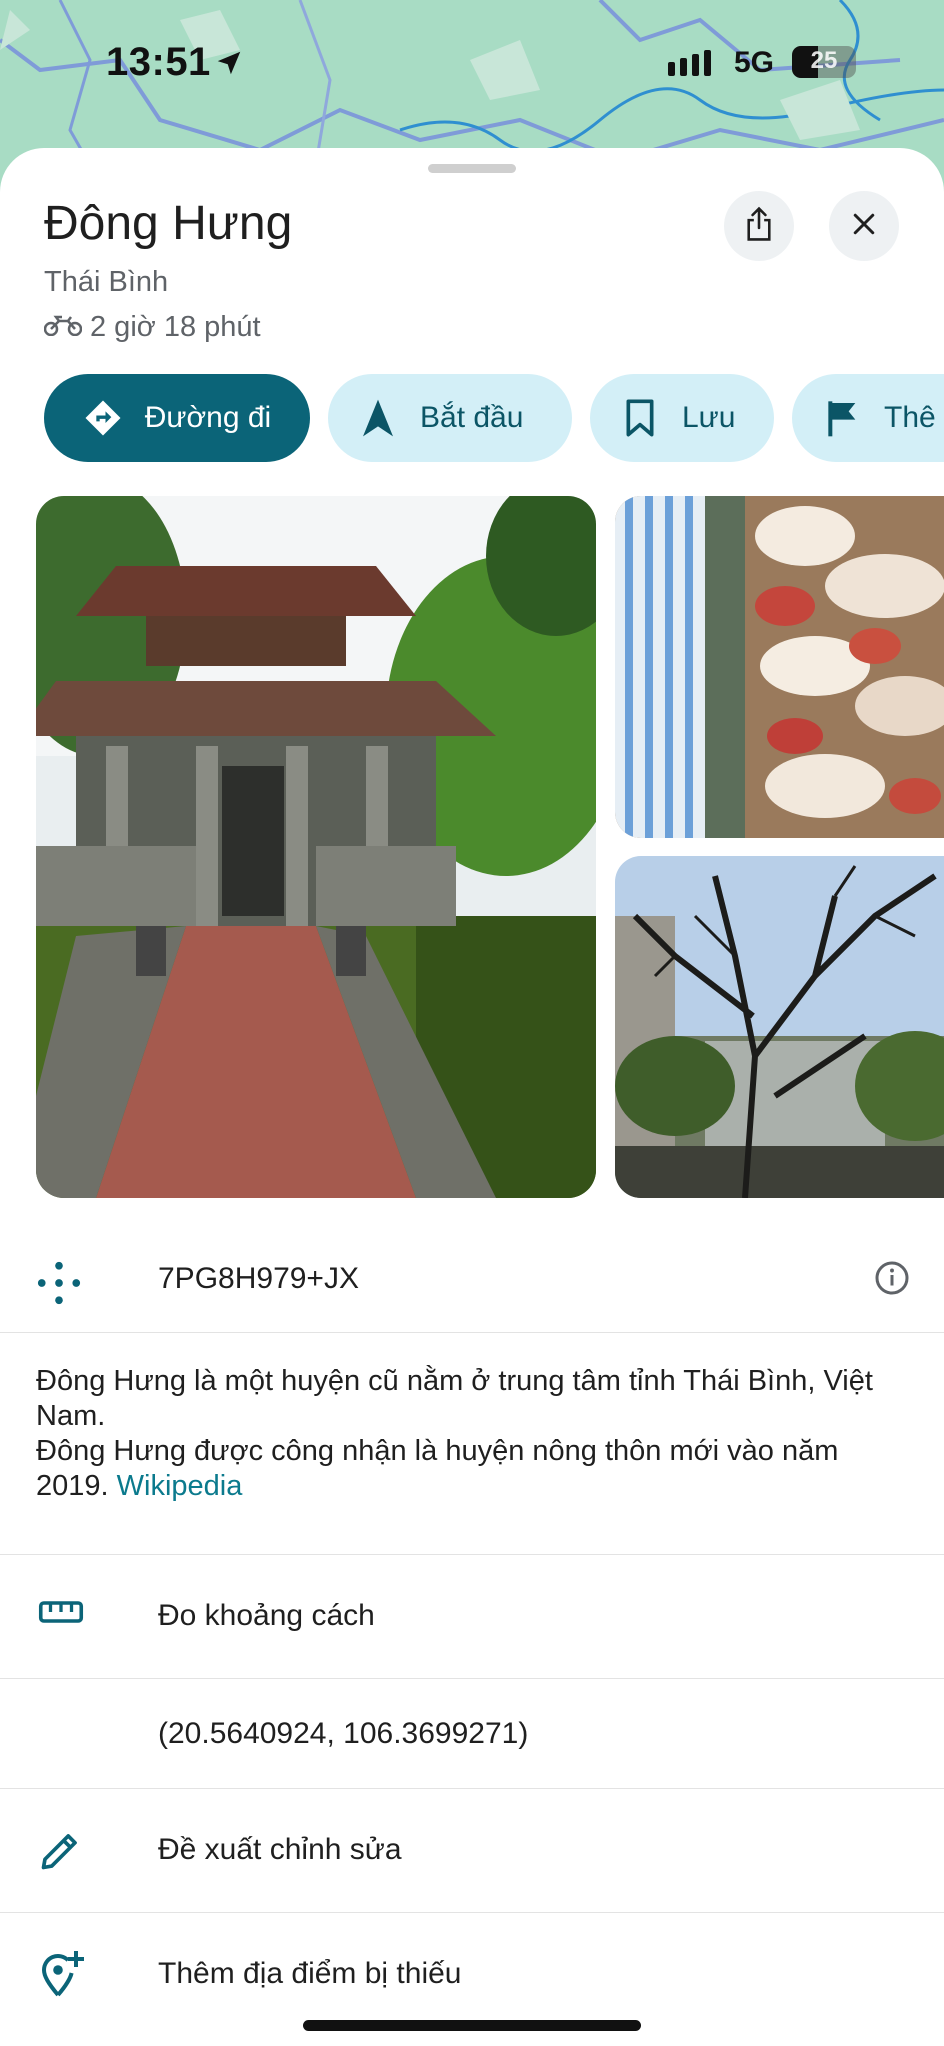 This screenshot has height=2046, width=944. I want to click on share-icon, so click(759, 226).